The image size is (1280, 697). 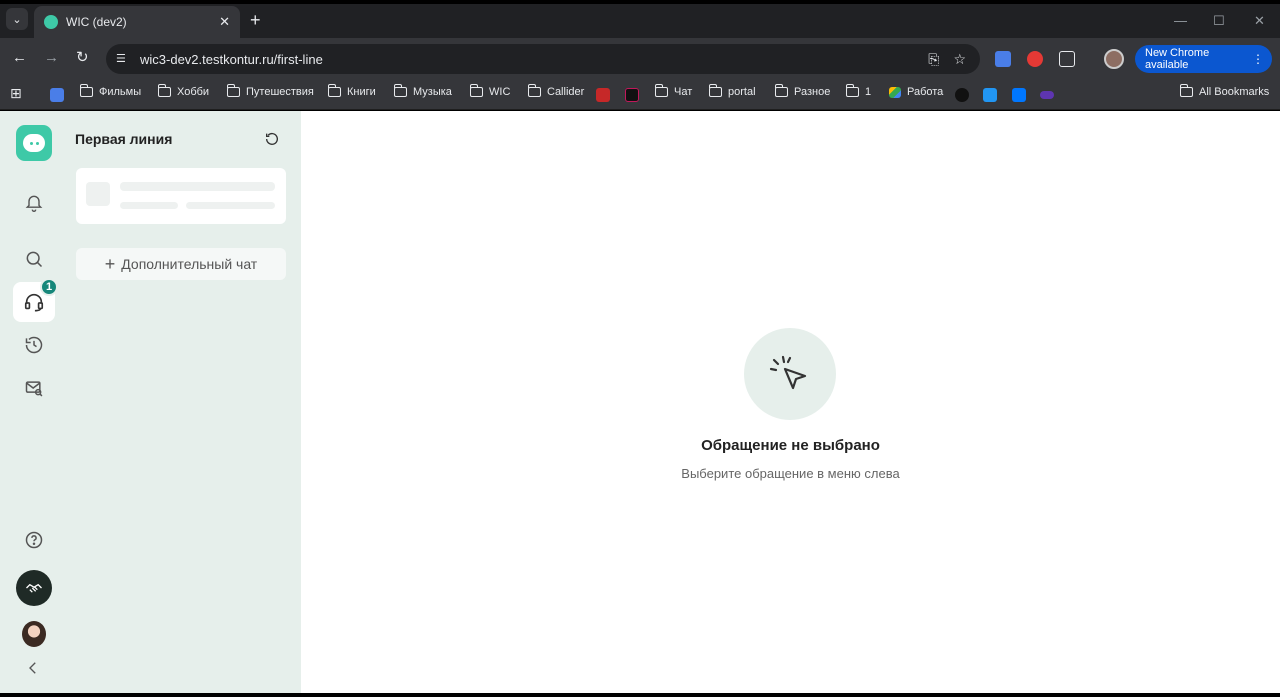 I want to click on browser-tab-active: WIC (dev2) ✕, so click(x=137, y=22).